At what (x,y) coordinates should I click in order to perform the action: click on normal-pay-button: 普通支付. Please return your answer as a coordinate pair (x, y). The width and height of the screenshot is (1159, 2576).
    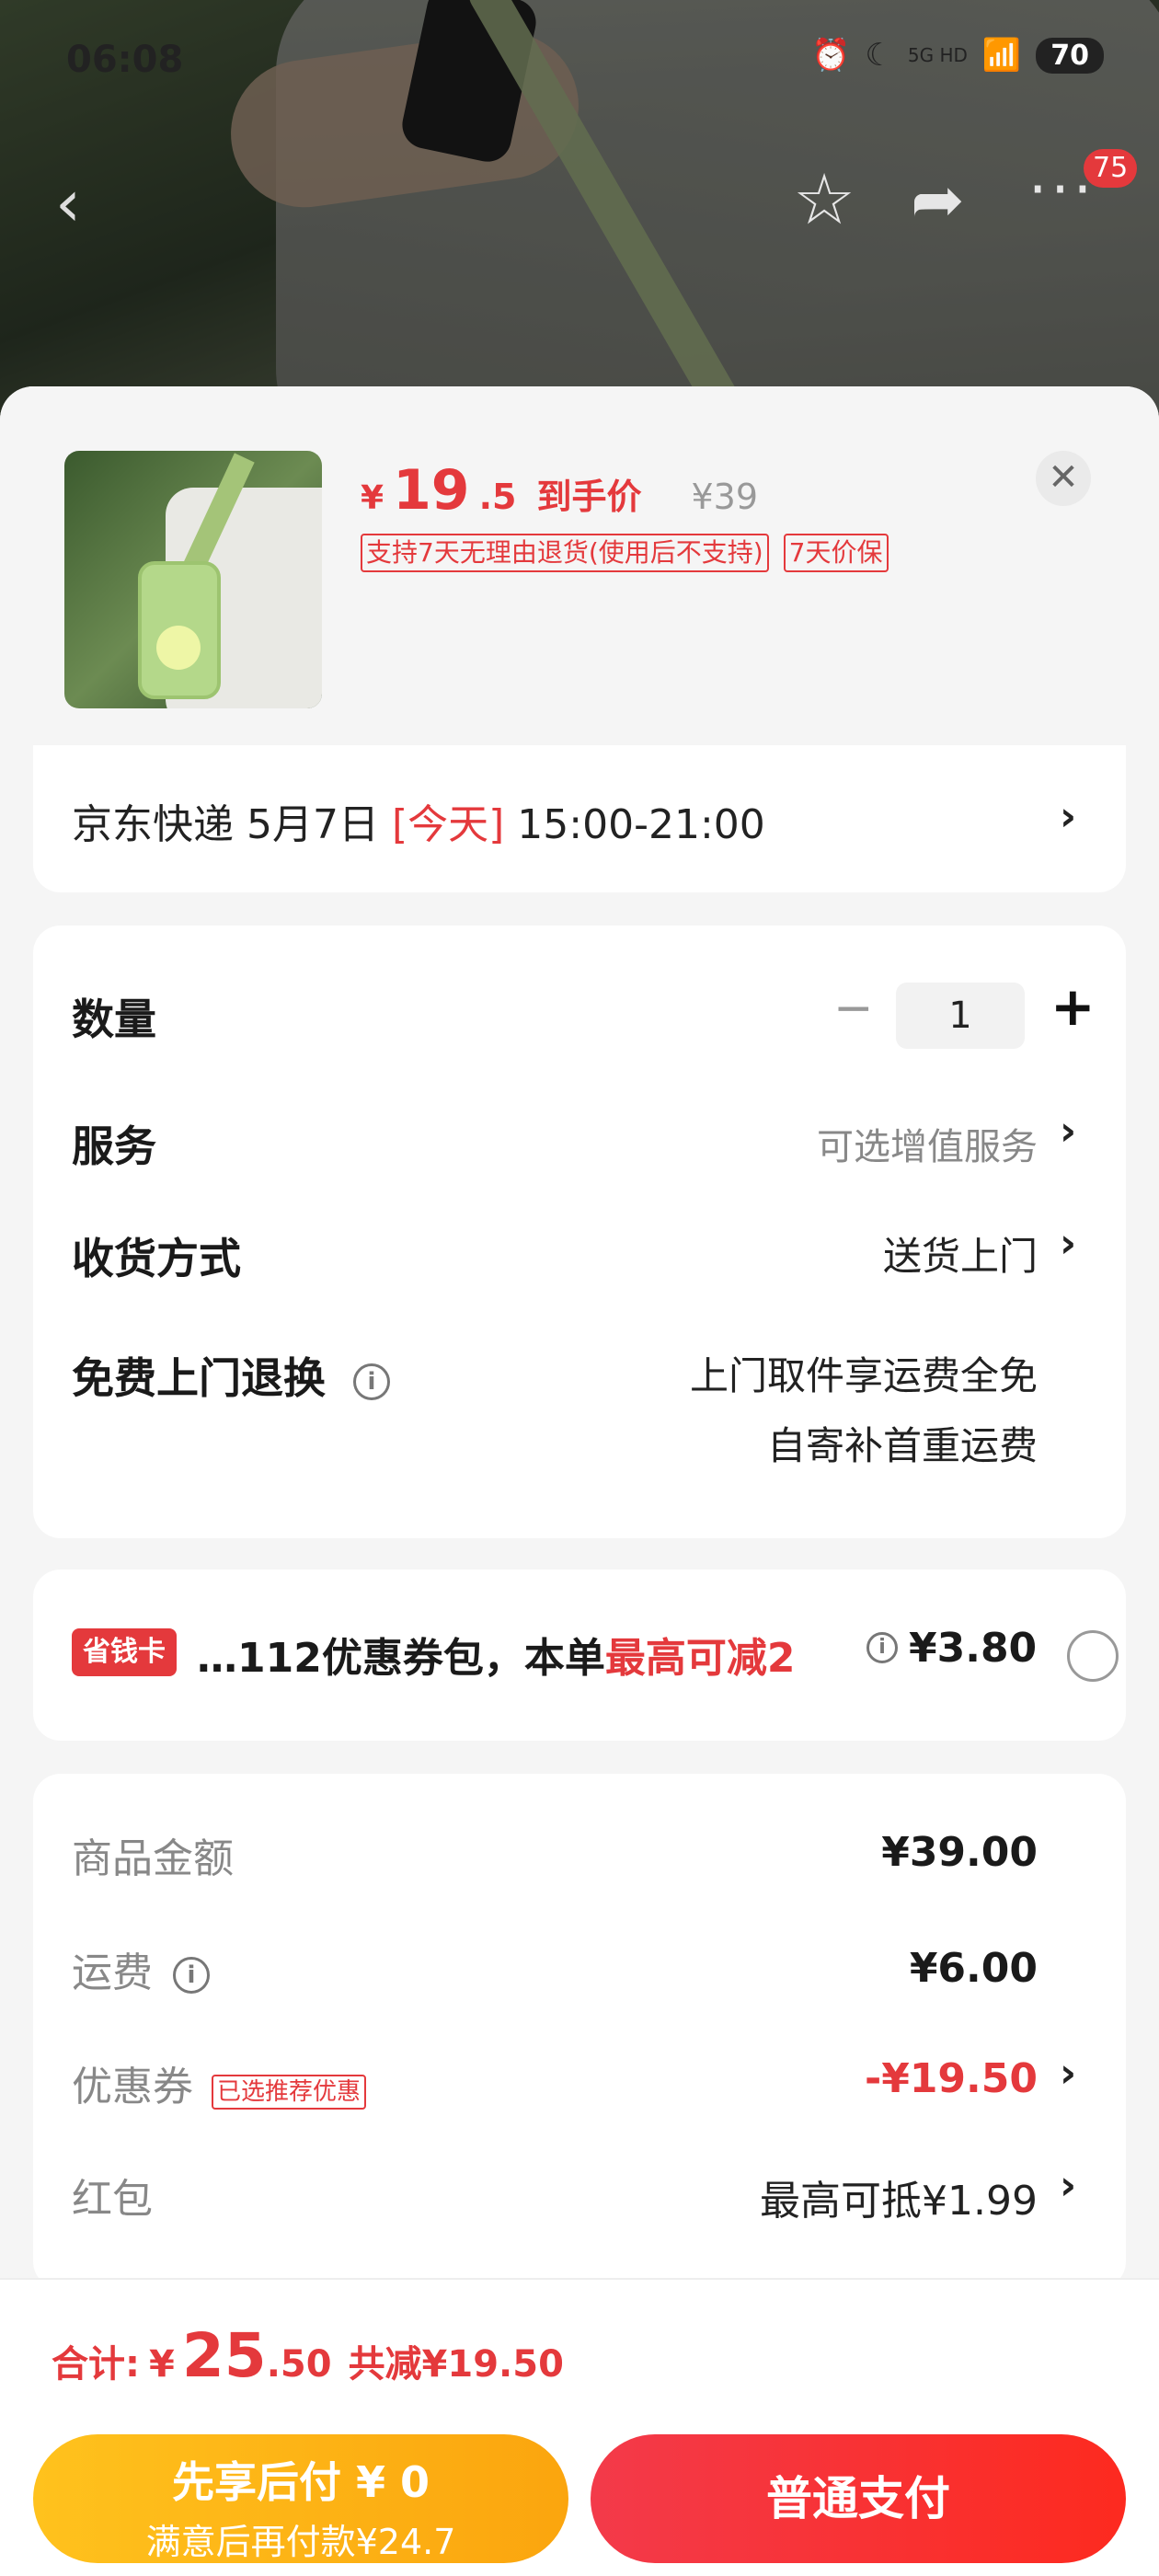
    Looking at the image, I should click on (858, 2498).